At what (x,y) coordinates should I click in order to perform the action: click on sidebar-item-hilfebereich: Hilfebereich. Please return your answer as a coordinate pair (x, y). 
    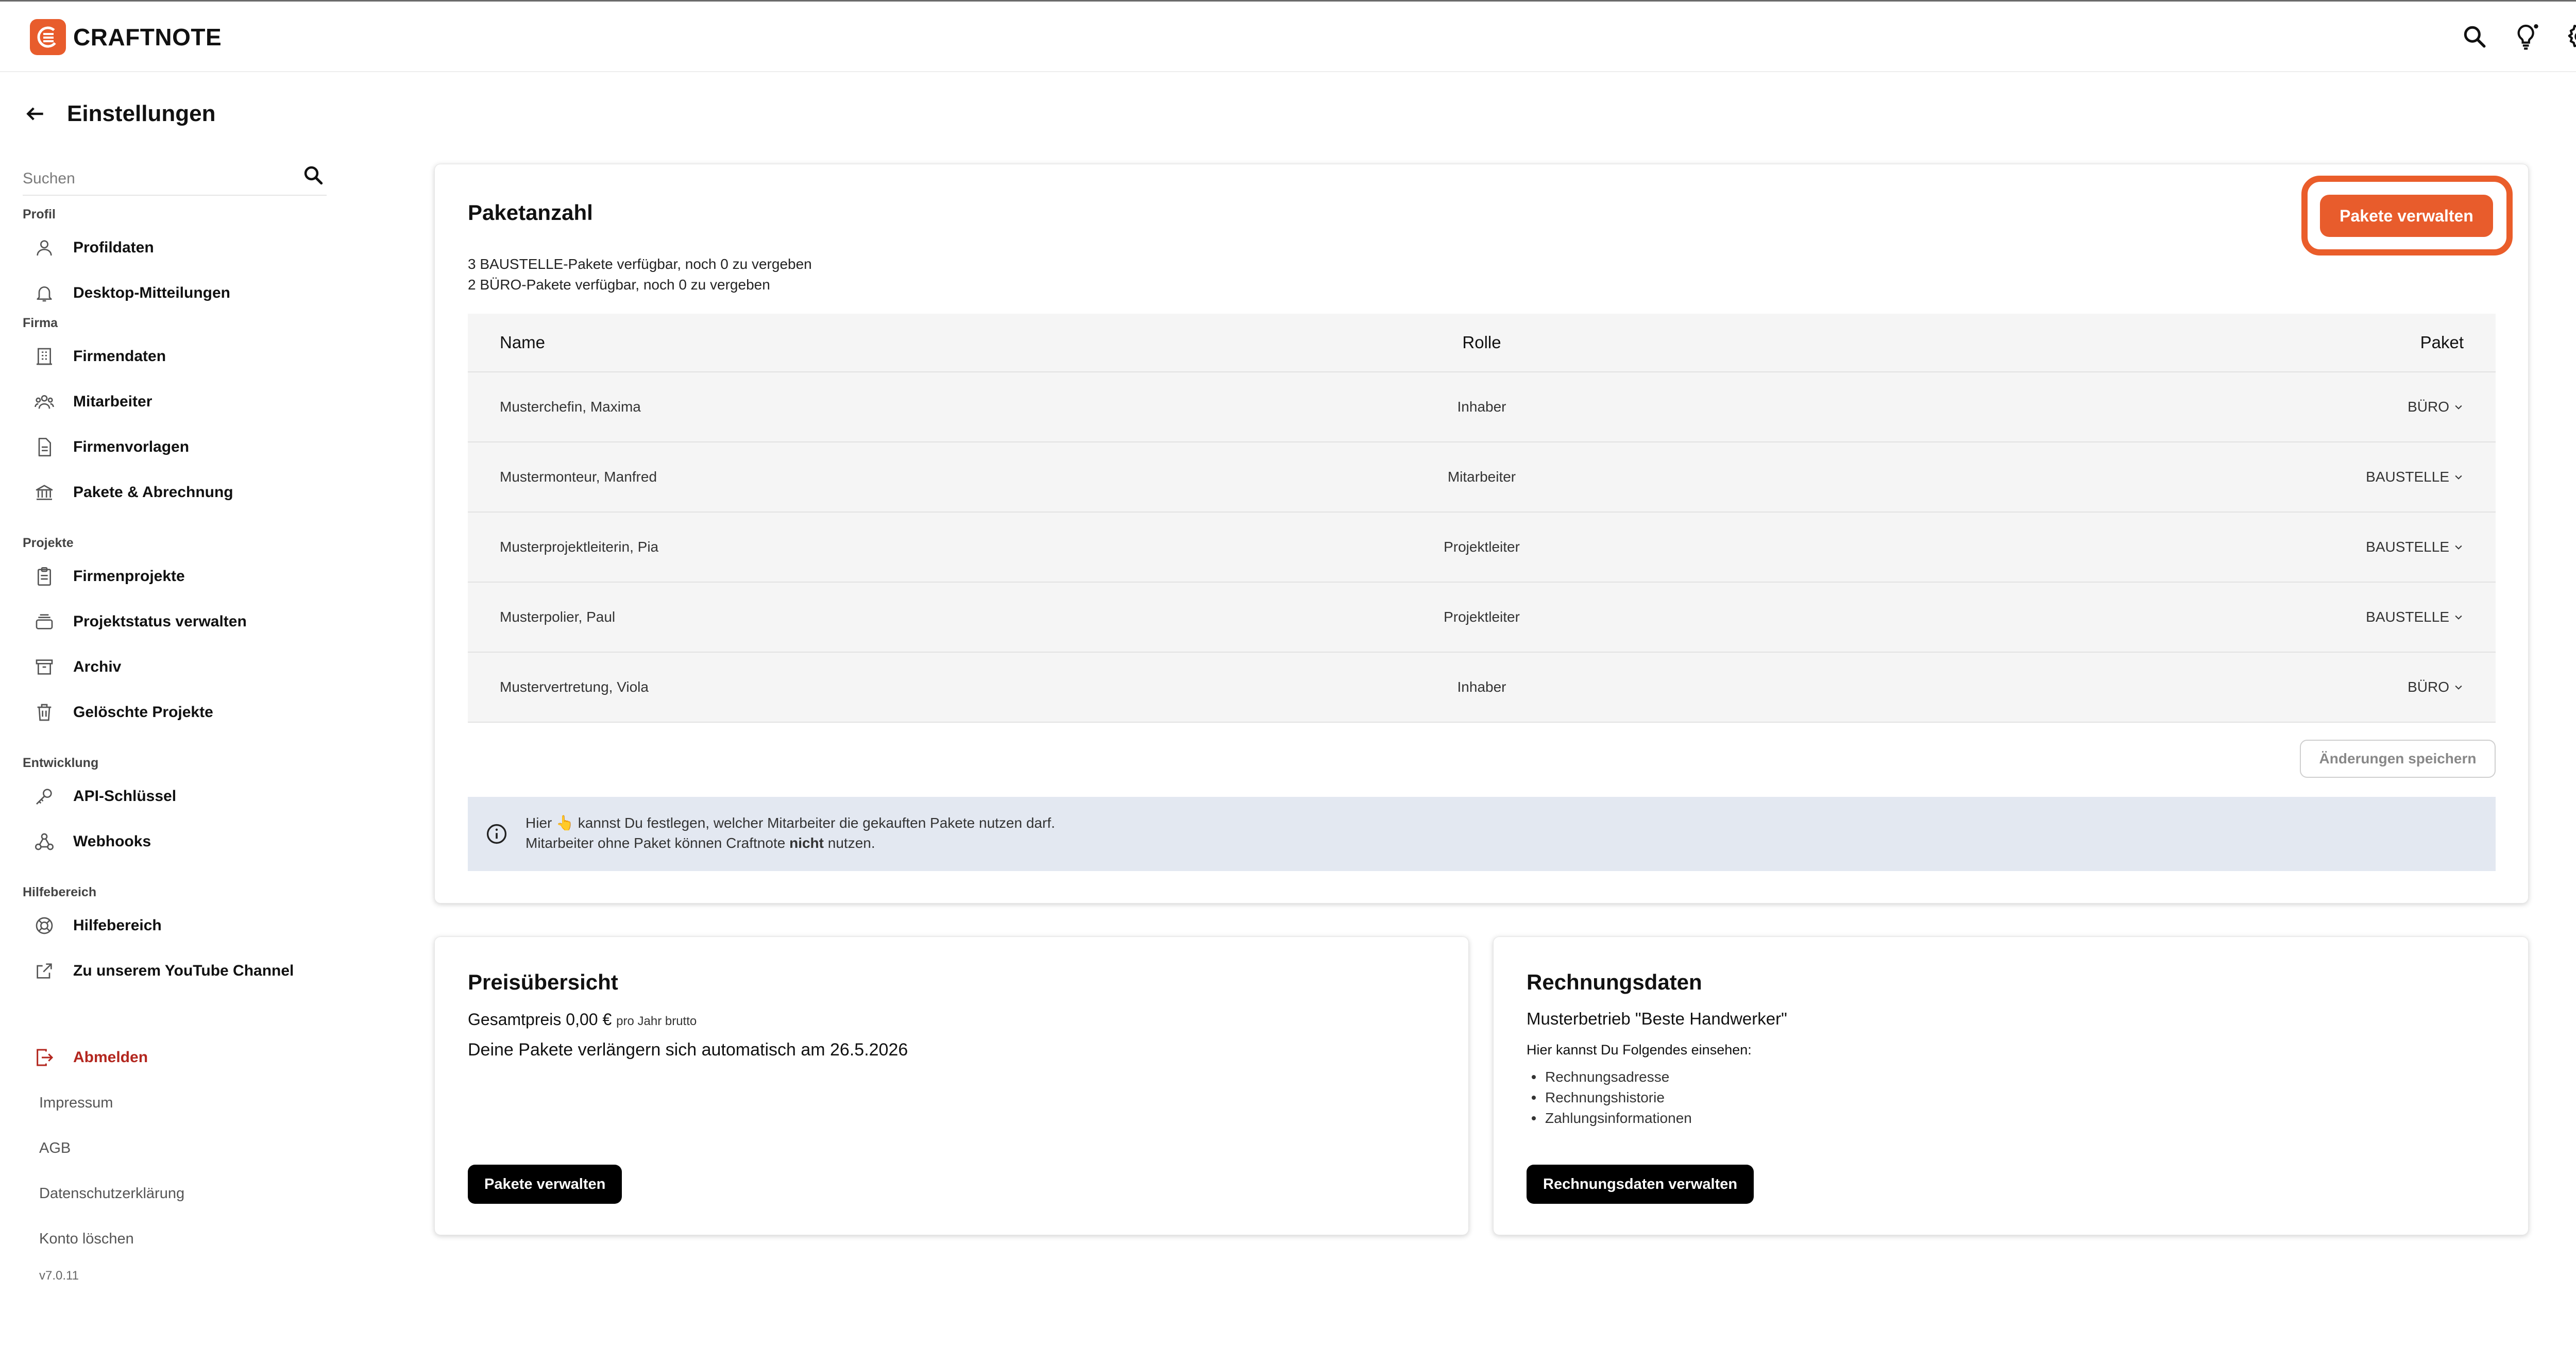
    Looking at the image, I should click on (175, 925).